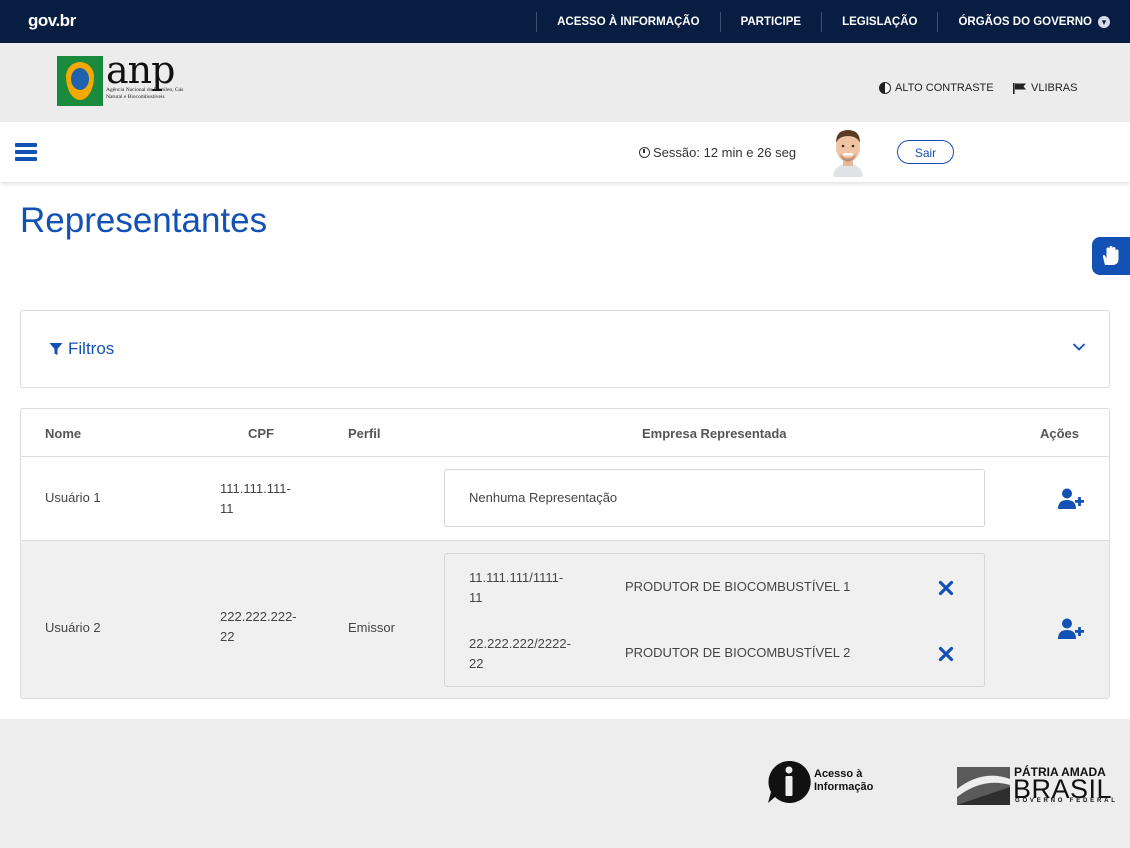 The image size is (1130, 848). Describe the element at coordinates (1054, 88) in the screenshot. I see `vlibras-label: VLIBRAS` at that location.